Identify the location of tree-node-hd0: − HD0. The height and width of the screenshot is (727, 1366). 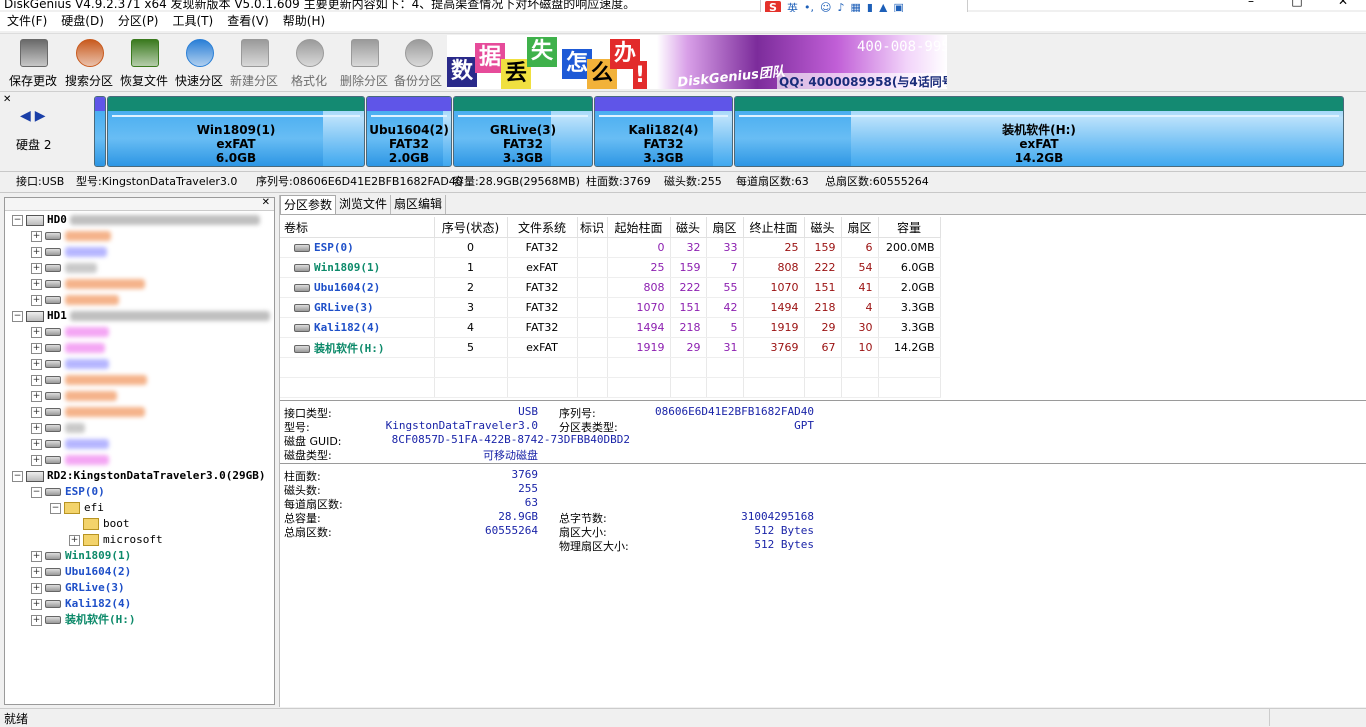
(136, 219).